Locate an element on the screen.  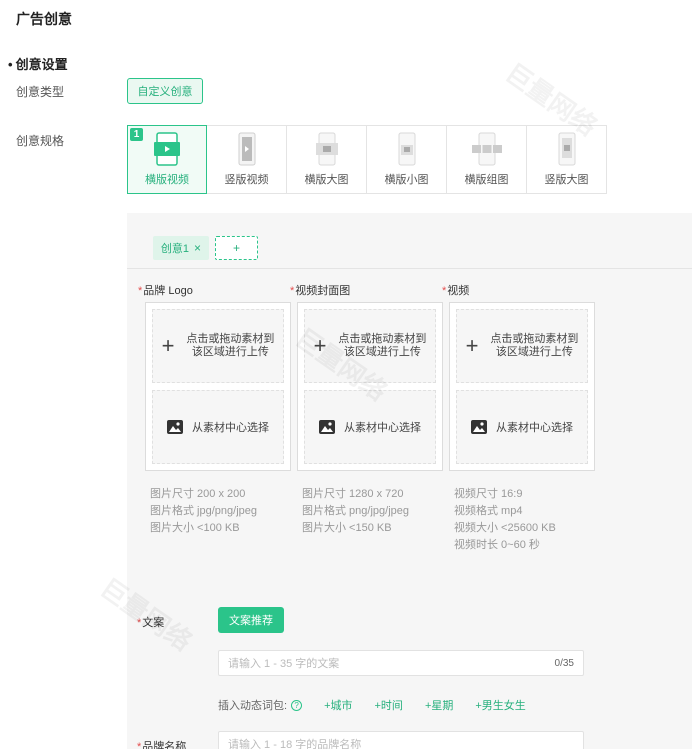
spec-option-label: 横版小图 is located at coordinates (406, 180).